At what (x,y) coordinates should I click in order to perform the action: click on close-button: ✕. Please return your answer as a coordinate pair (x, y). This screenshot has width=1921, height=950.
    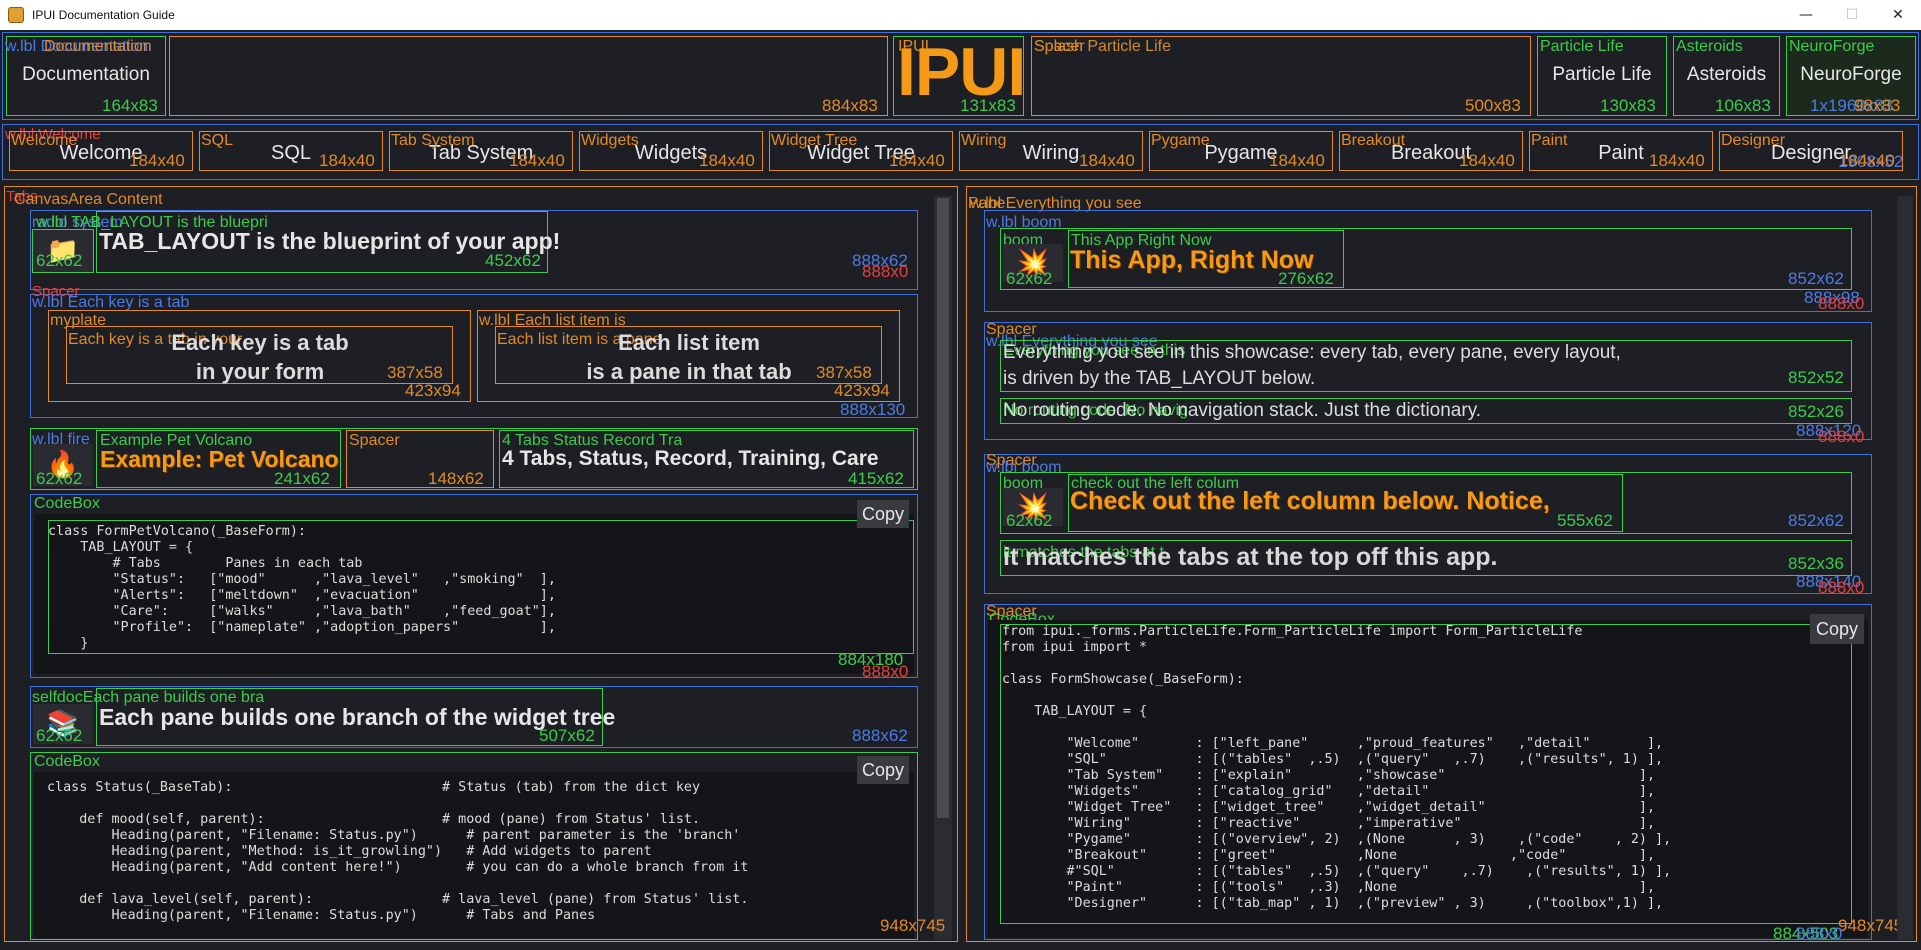
    Looking at the image, I should click on (1898, 15).